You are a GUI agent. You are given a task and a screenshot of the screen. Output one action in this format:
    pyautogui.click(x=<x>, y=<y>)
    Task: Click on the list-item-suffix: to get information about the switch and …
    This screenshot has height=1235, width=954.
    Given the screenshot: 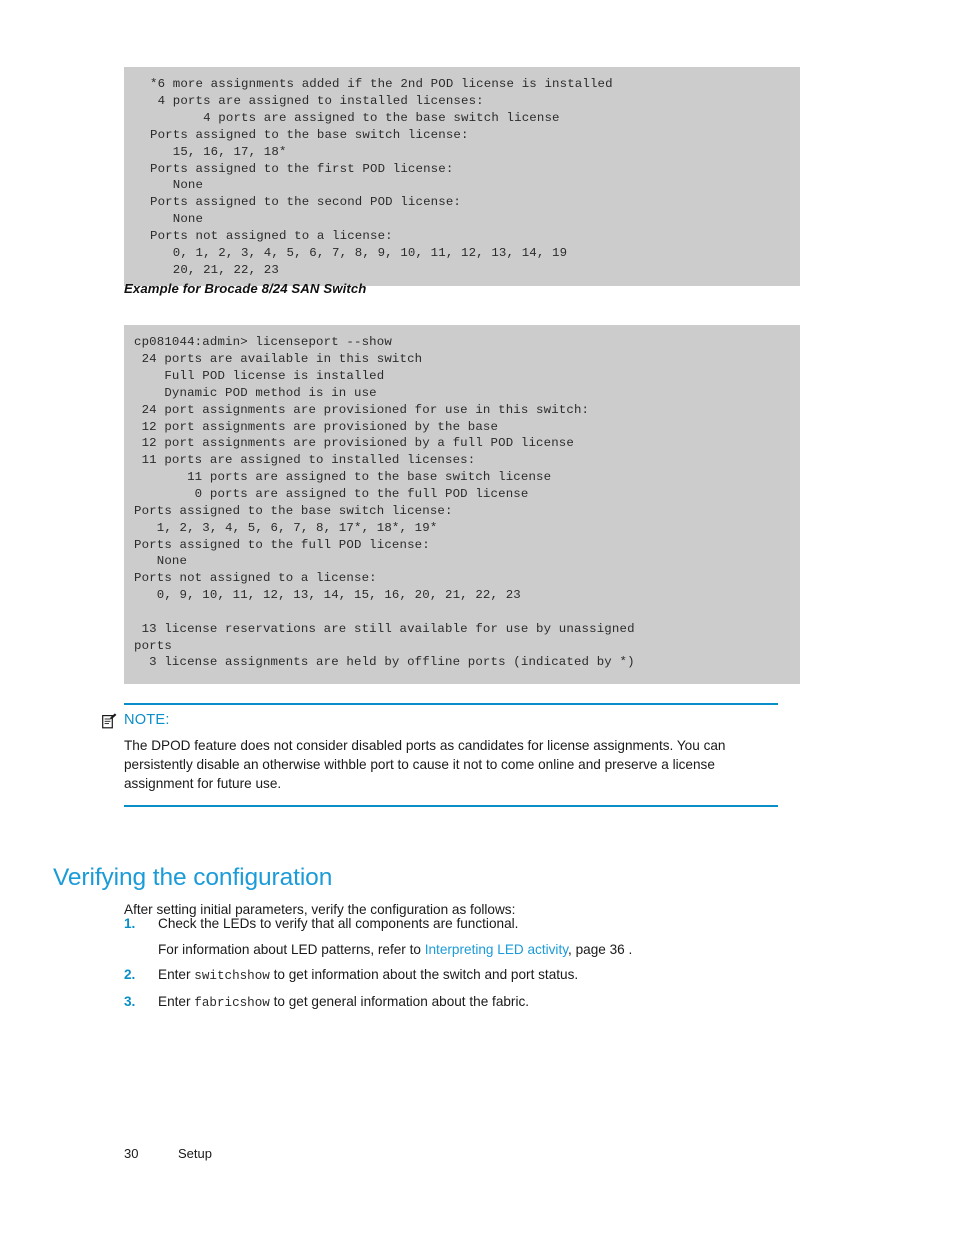 What is the action you would take?
    pyautogui.click(x=424, y=974)
    